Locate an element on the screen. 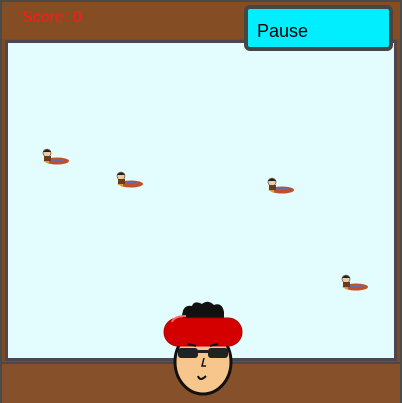 This screenshot has width=402, height=403. pause-button: Pause is located at coordinates (318, 28).